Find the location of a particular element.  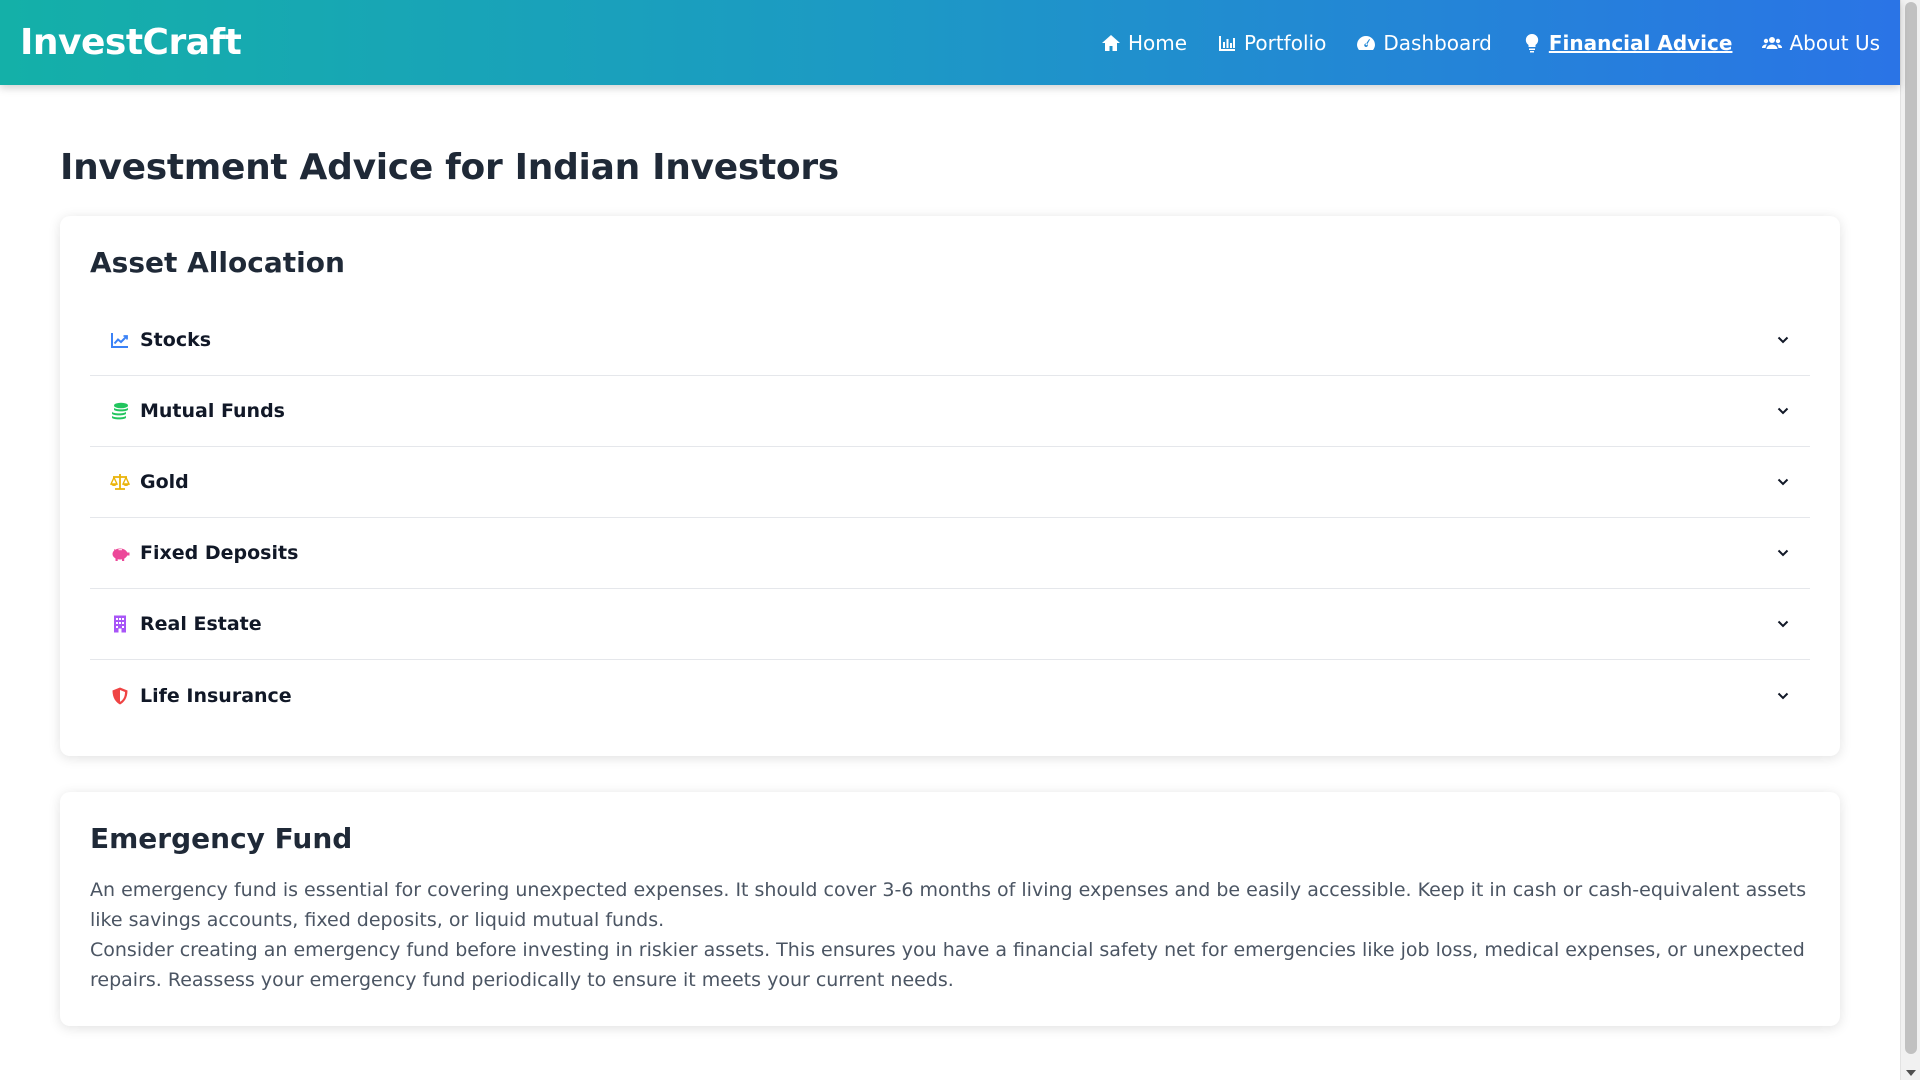

accordion-item-fixed-deposits: Fixed Deposits is located at coordinates (950, 553).